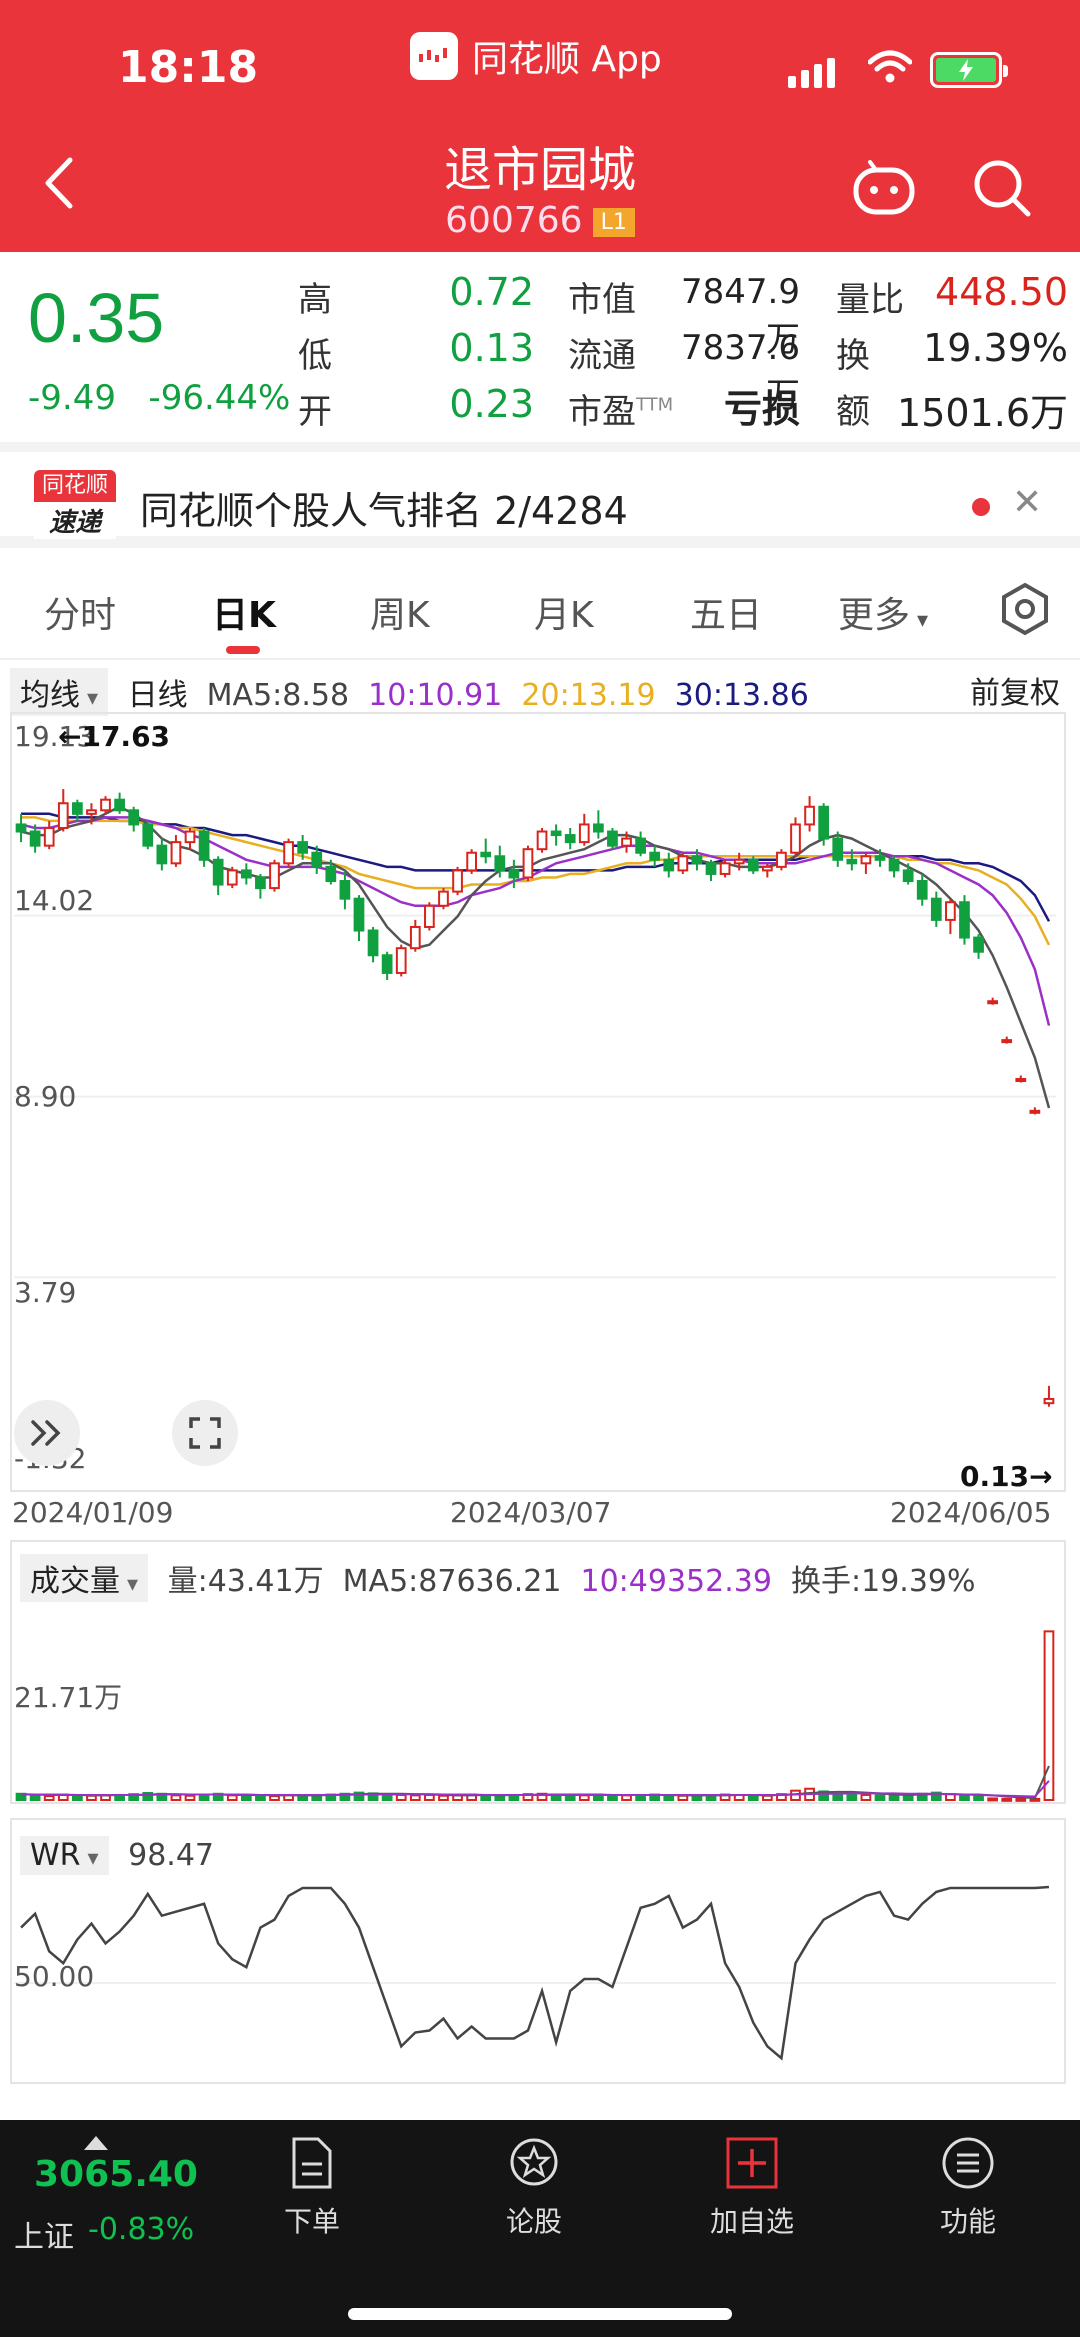 The height and width of the screenshot is (2337, 1080). What do you see at coordinates (45, 1292) in the screenshot?
I see `kline-ytick: 3.79` at bounding box center [45, 1292].